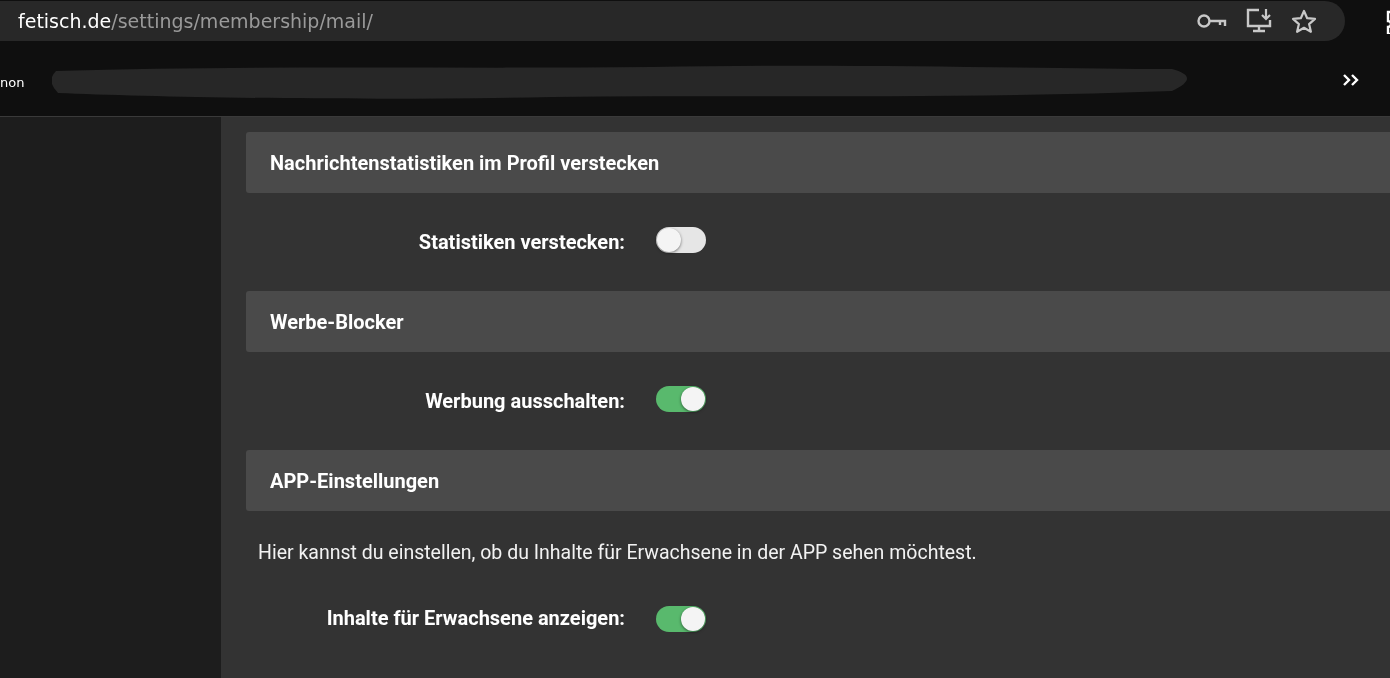 The width and height of the screenshot is (1390, 678). Describe the element at coordinates (818, 162) in the screenshot. I see `section-header: Nachrichtenstatistiken im Profil verstecken` at that location.